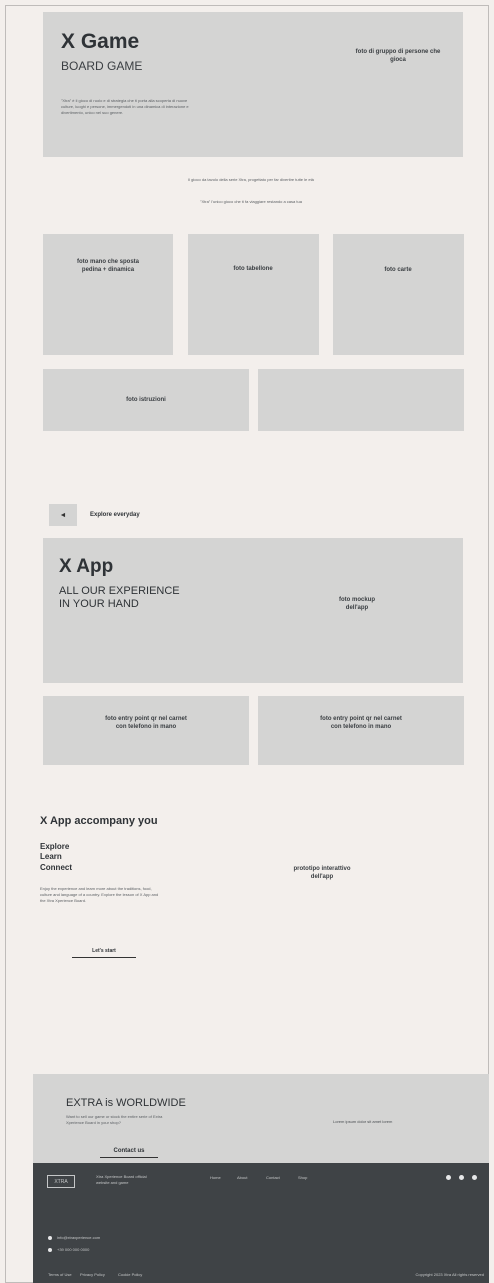 Image resolution: width=494 pixels, height=1283 pixels. Describe the element at coordinates (86, 566) in the screenshot. I see `app-title: X App` at that location.